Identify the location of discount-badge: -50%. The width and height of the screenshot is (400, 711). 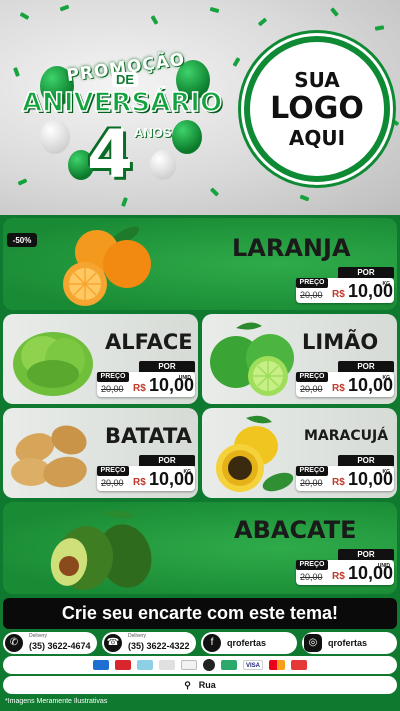
(22, 240).